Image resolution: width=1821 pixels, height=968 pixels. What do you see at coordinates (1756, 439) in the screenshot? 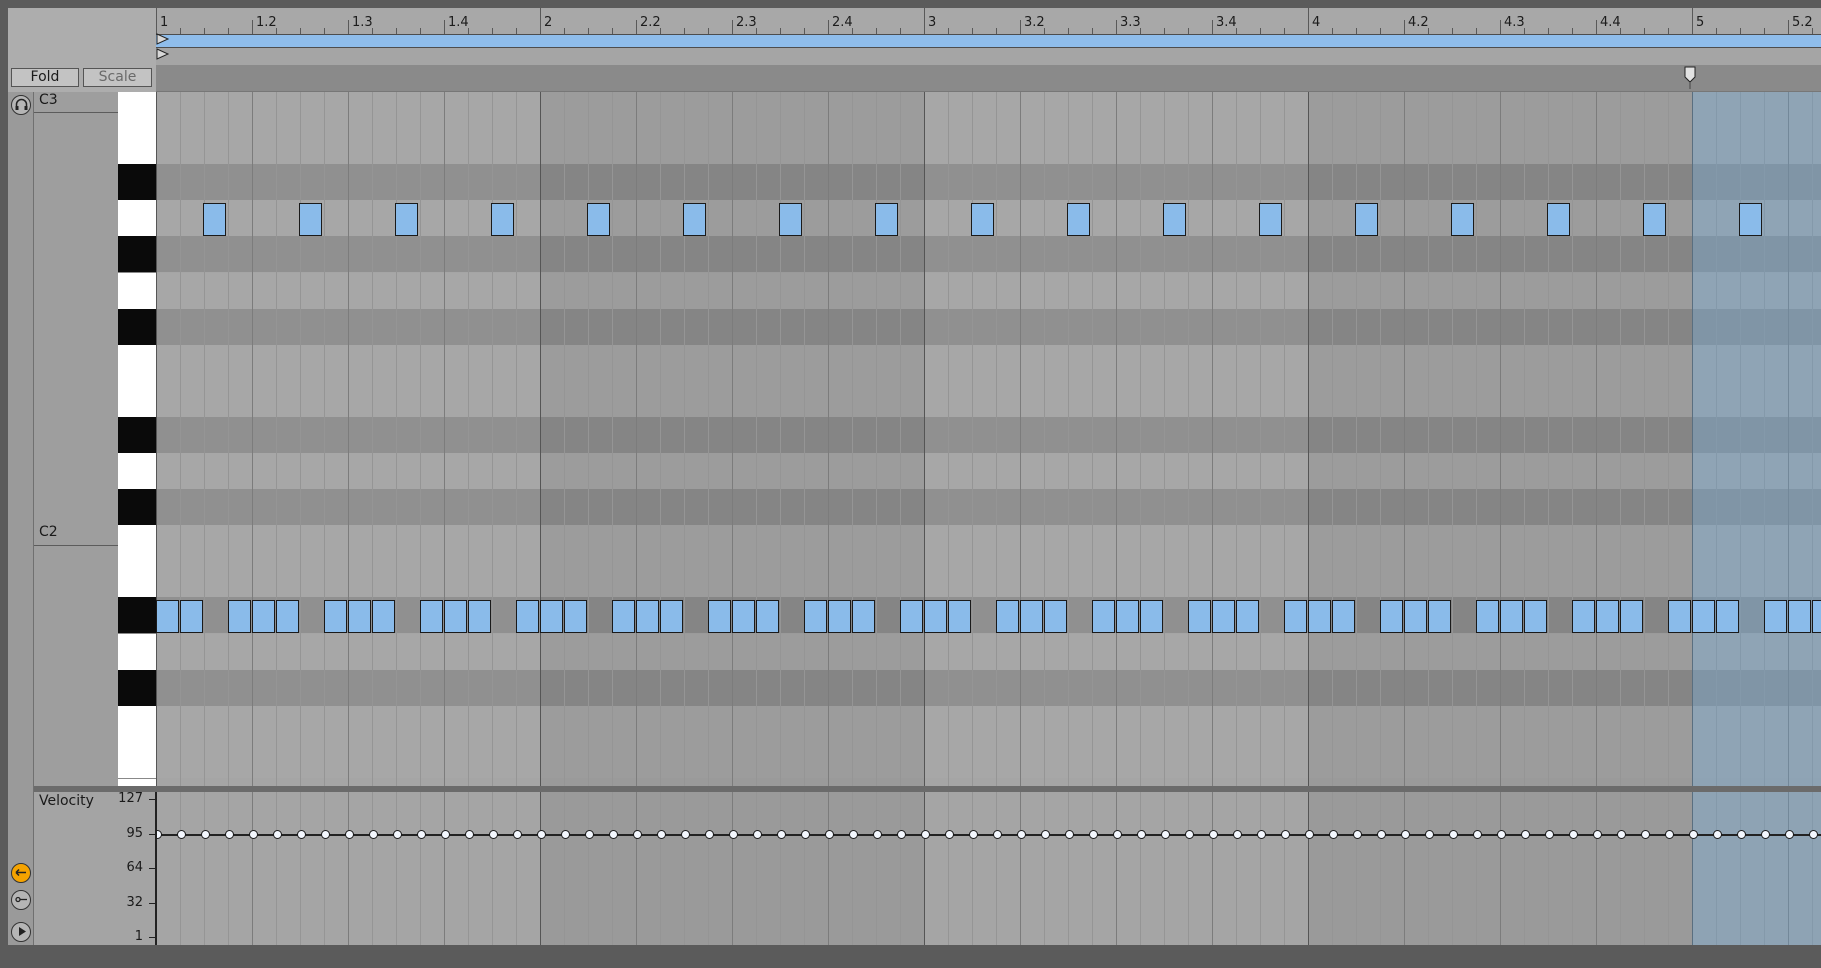
I see `selection-region` at bounding box center [1756, 439].